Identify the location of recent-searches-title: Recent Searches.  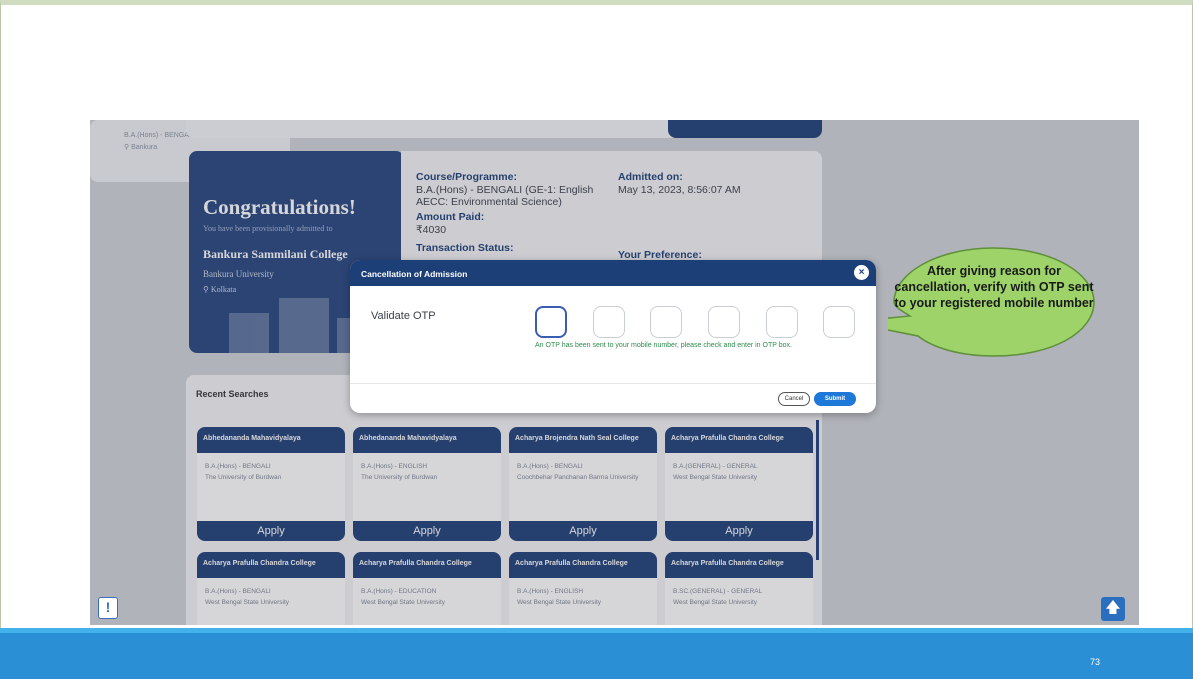
(232, 394).